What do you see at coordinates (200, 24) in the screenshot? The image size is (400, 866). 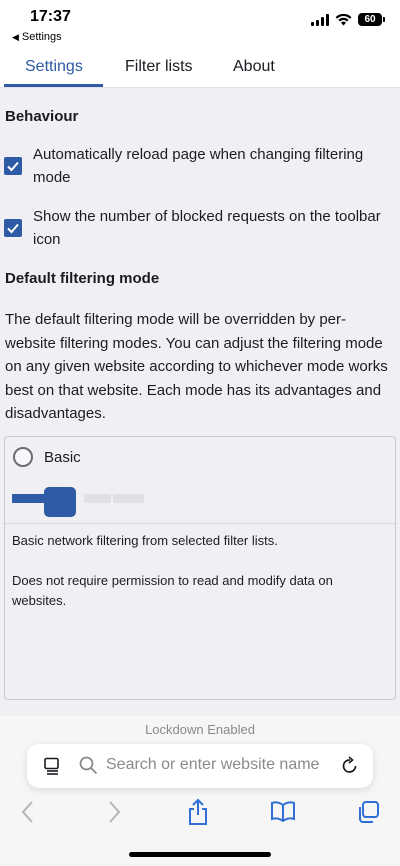 I see `status-bar: 17:37 ◀ Settings 60` at bounding box center [200, 24].